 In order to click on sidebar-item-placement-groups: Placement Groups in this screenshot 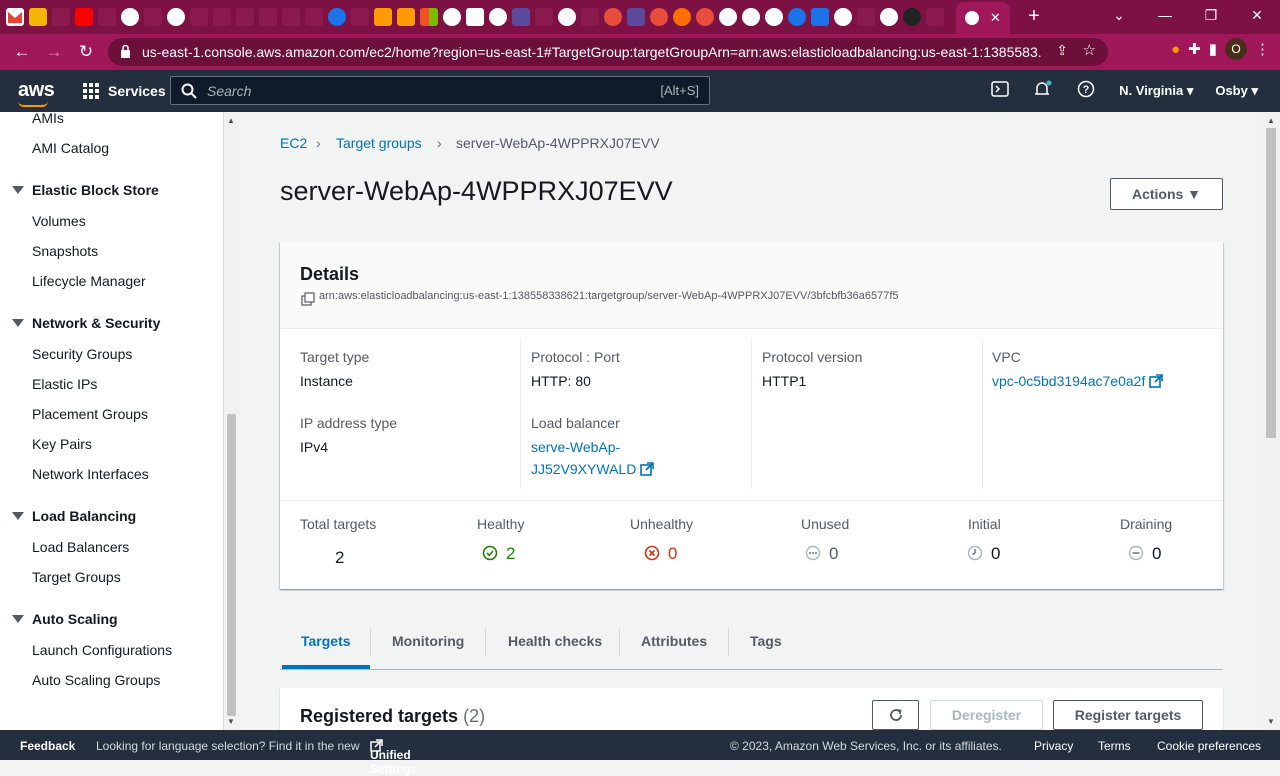, I will do `click(90, 414)`.